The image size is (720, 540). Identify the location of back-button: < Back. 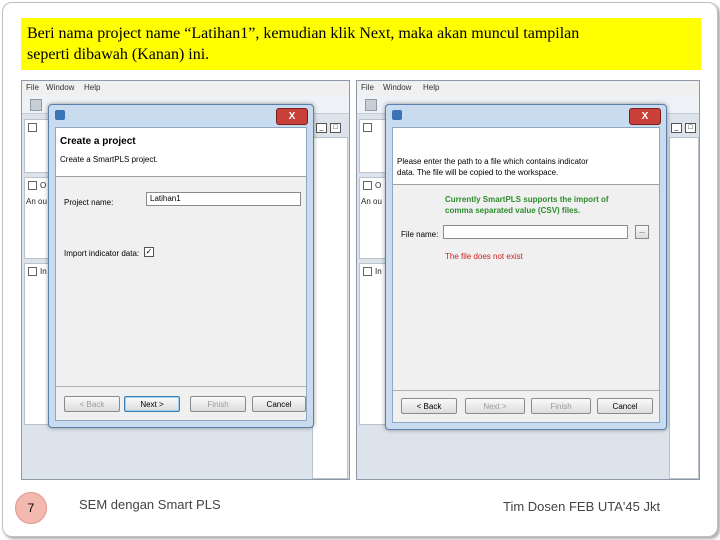
(92, 404).